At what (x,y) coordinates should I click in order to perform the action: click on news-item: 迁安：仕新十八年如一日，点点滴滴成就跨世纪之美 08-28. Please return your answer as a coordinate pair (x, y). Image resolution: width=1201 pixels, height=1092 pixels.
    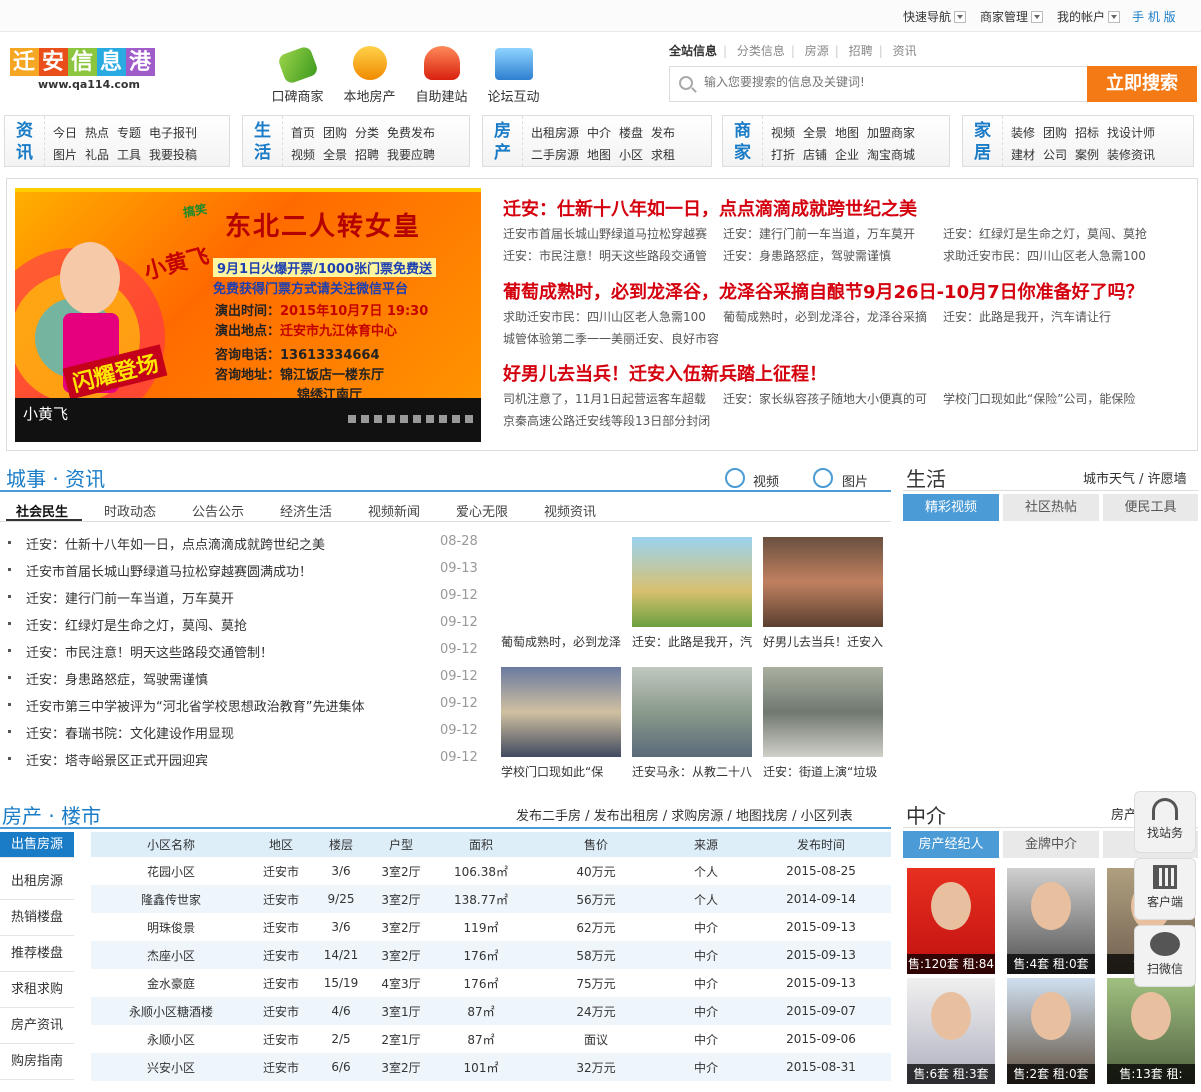
    Looking at the image, I should click on (244, 544).